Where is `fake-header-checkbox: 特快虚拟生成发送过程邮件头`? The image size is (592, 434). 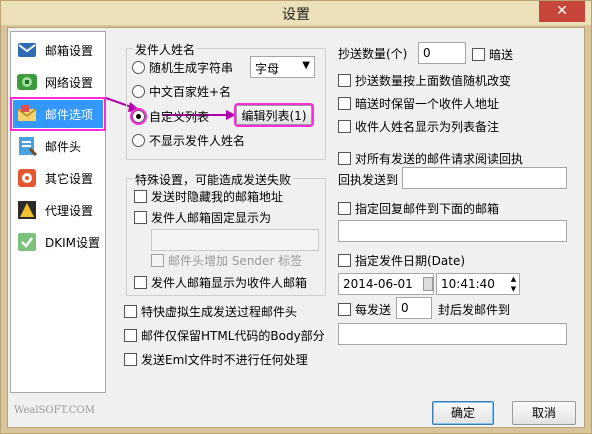
fake-header-checkbox: 特快虚拟生成发送过程邮件头 is located at coordinates (210, 311).